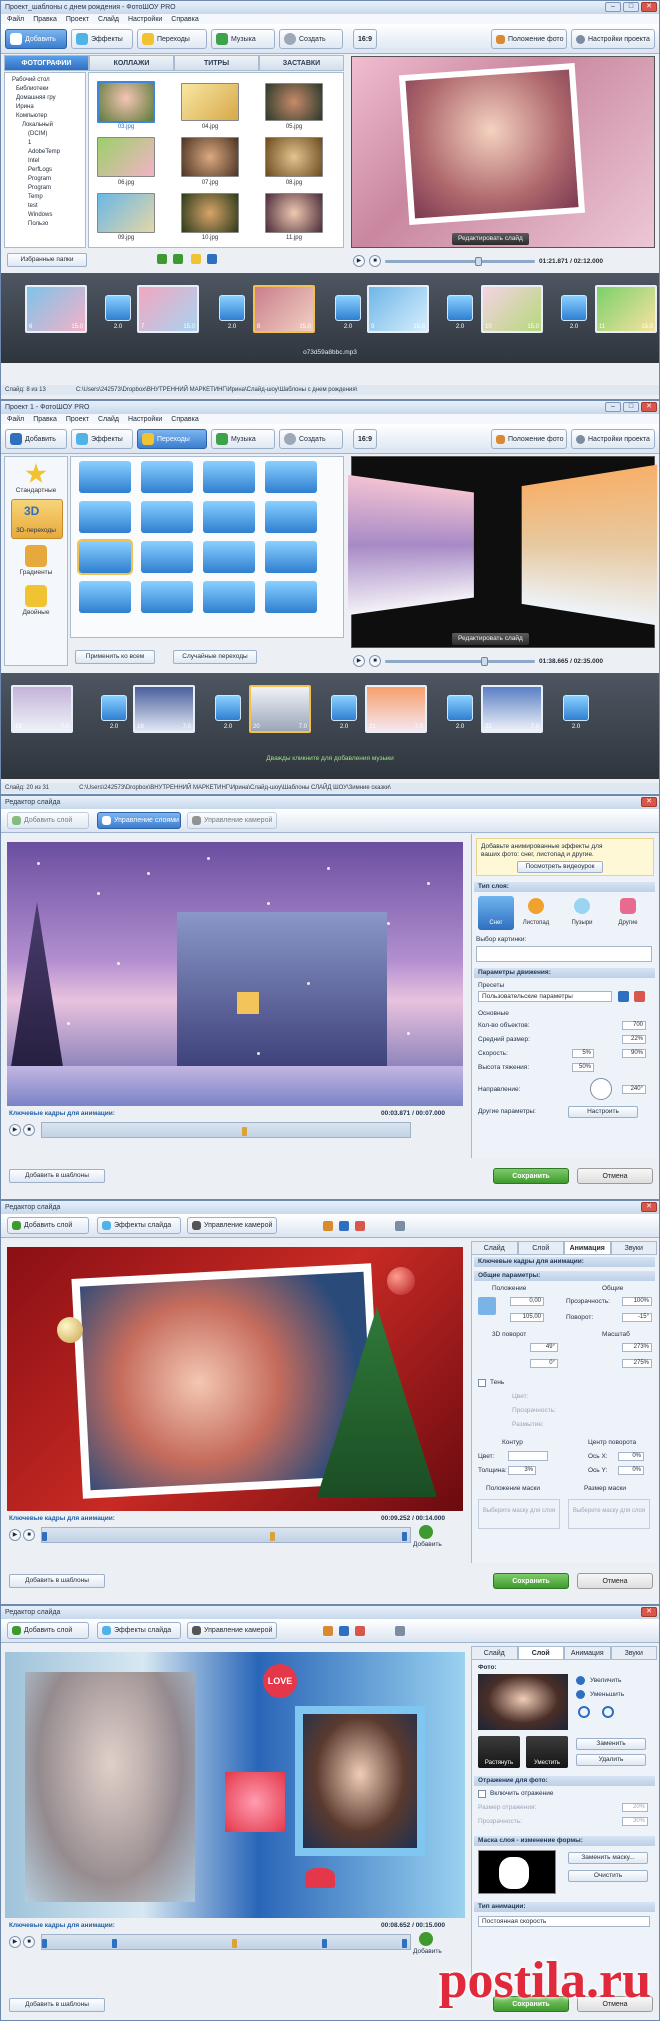  What do you see at coordinates (613, 39) in the screenshot?
I see `project-settings-button: Настройки проекта` at bounding box center [613, 39].